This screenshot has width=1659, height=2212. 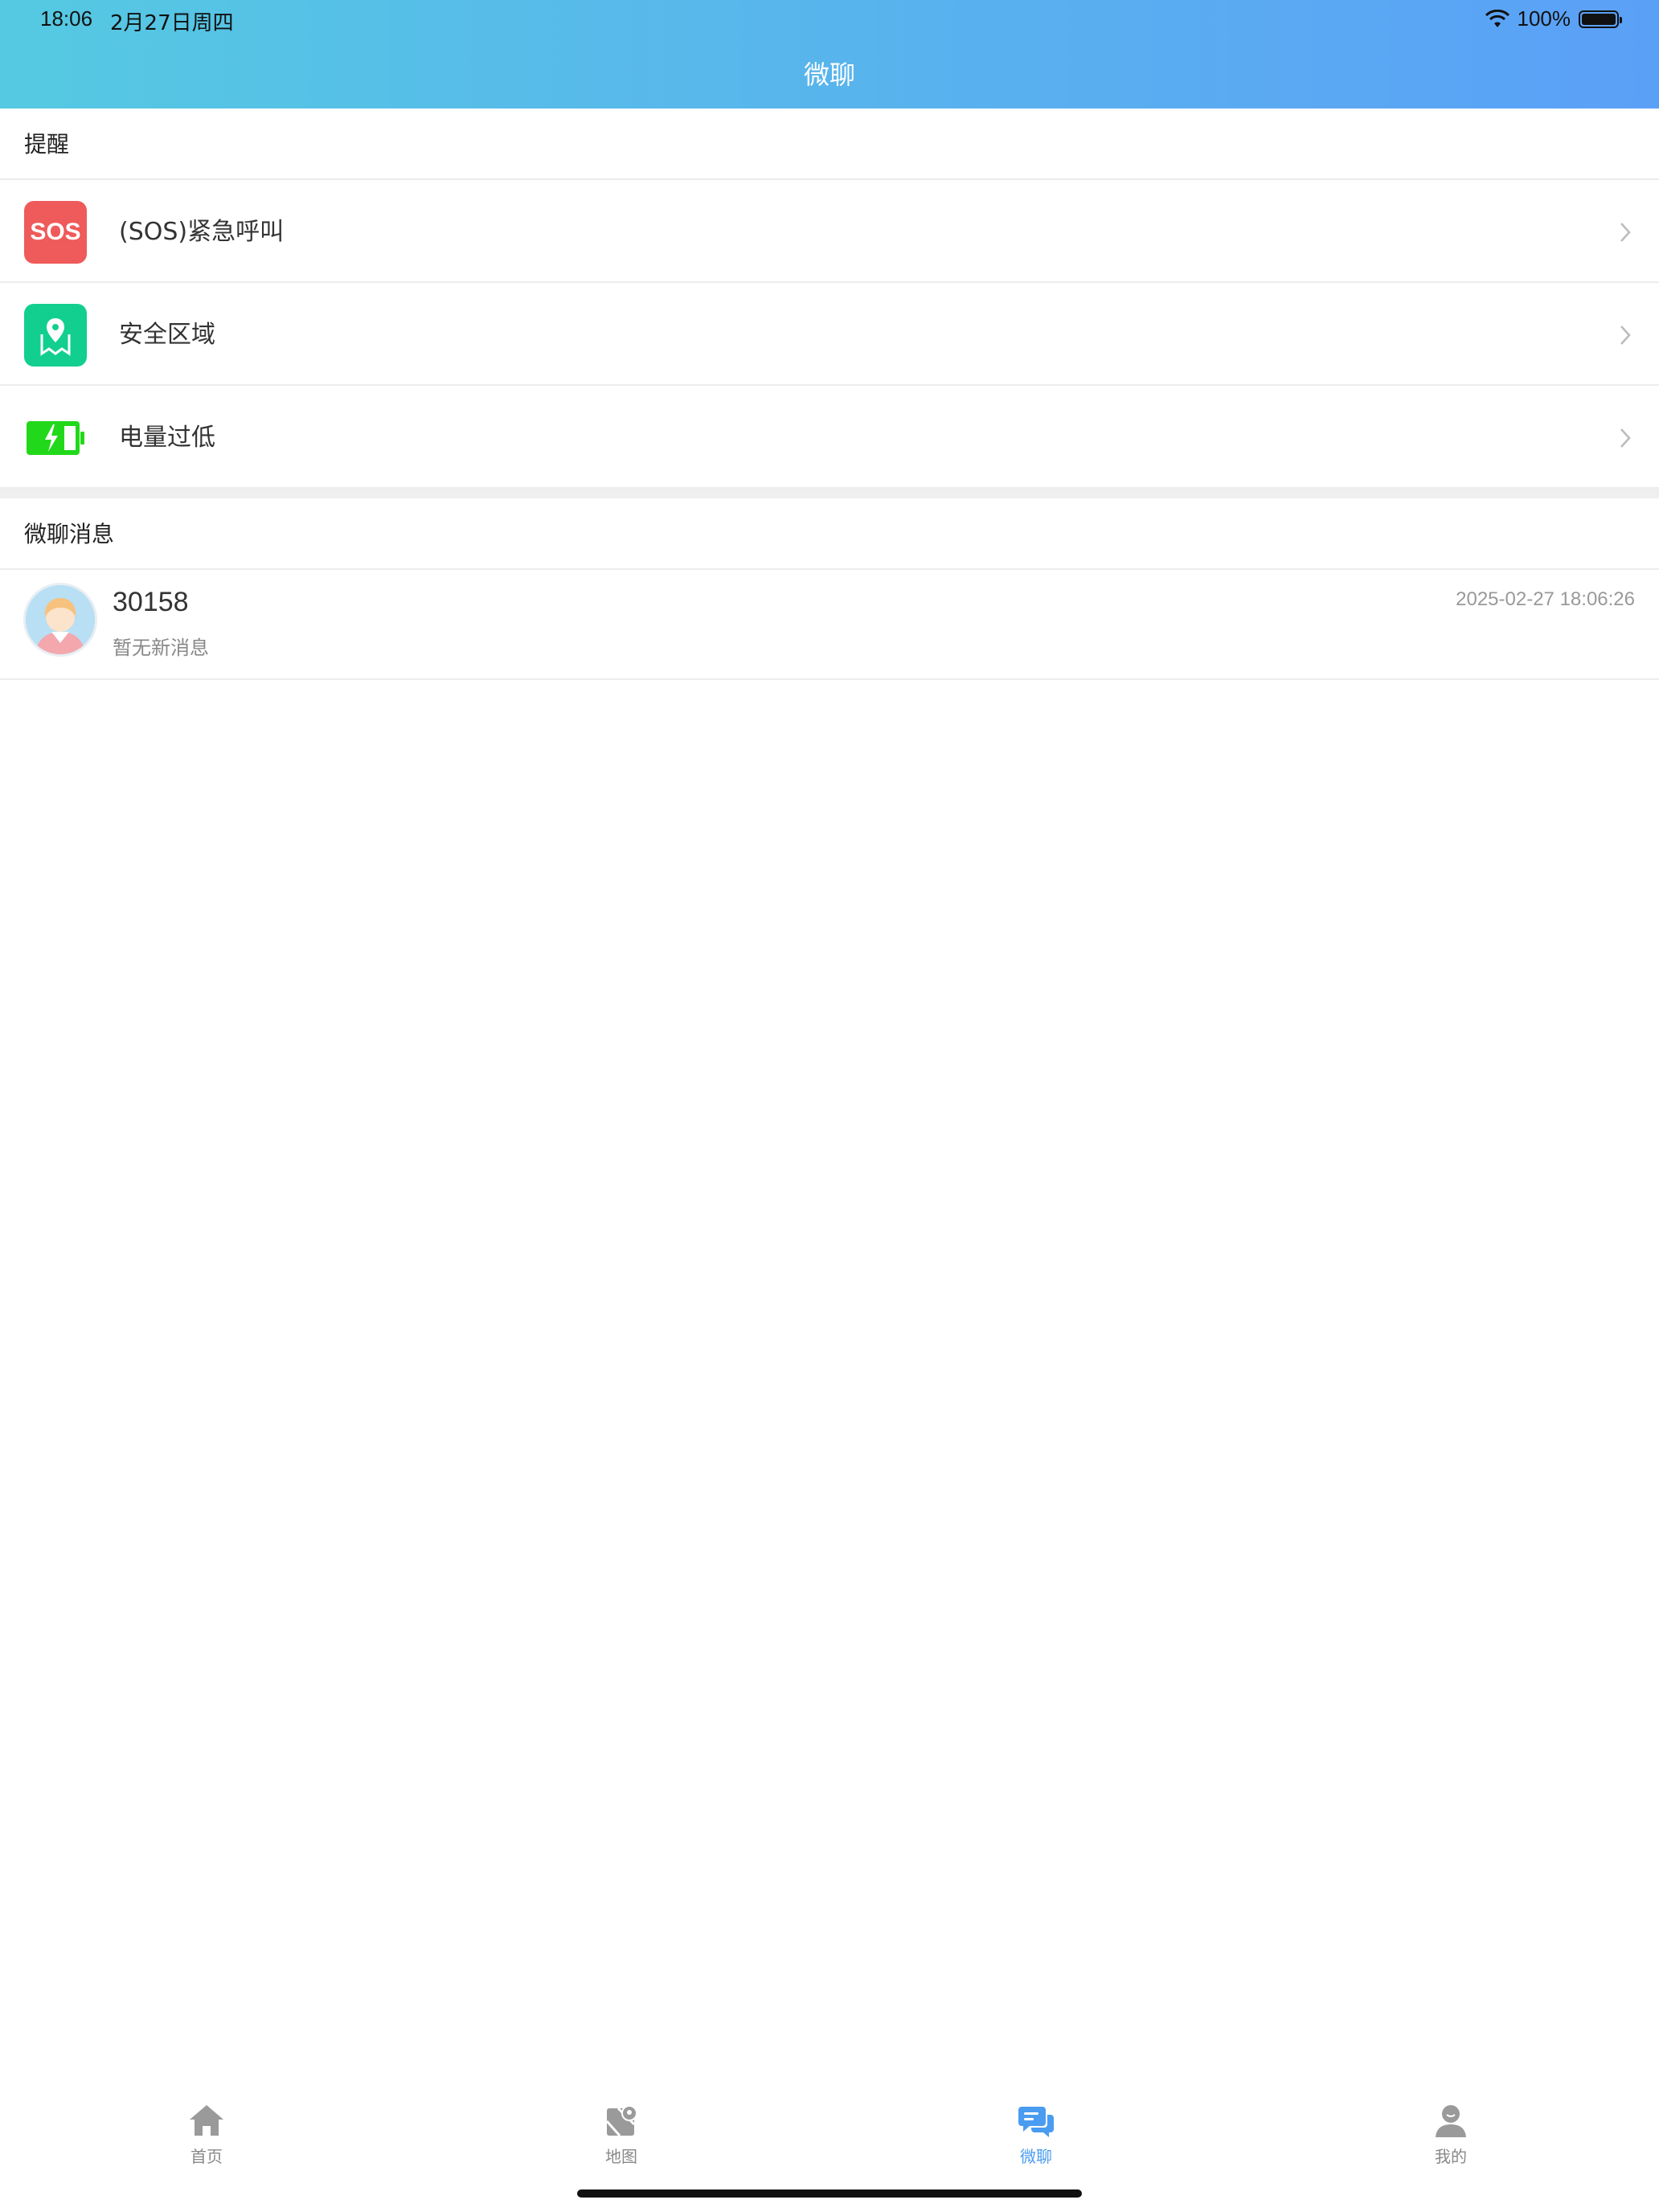 I want to click on tab-chat: 微聊, so click(x=1036, y=2130).